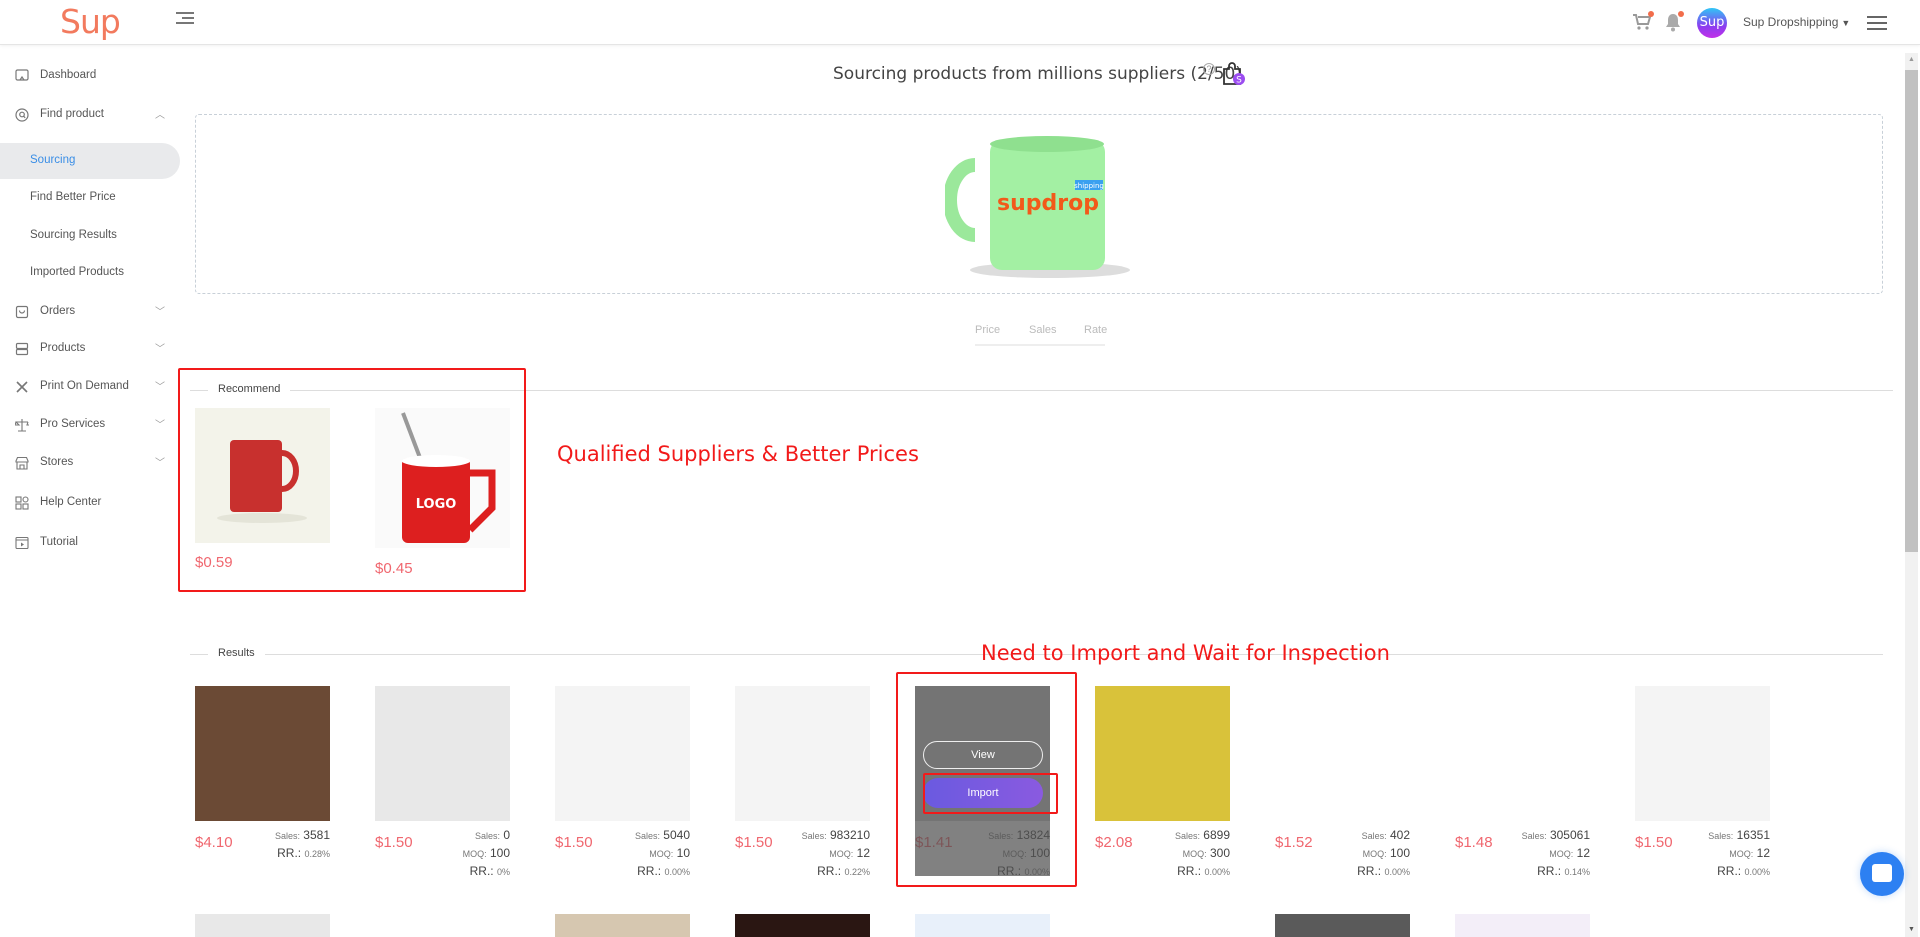 Image resolution: width=1920 pixels, height=937 pixels. Describe the element at coordinates (91, 425) in the screenshot. I see `sidebar-item-pro-services: Pro Services ﹀` at that location.